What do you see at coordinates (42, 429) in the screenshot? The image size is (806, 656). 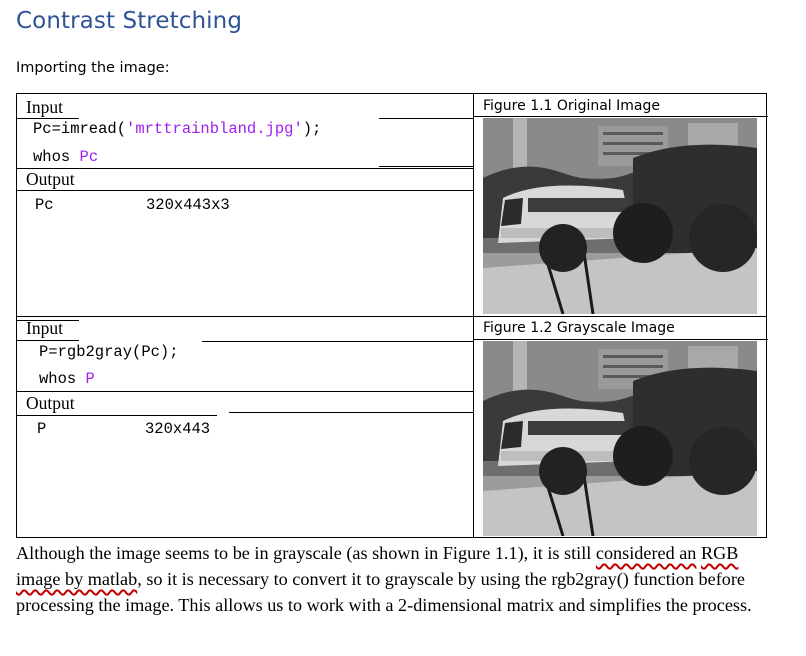 I see `output-name-2: P` at bounding box center [42, 429].